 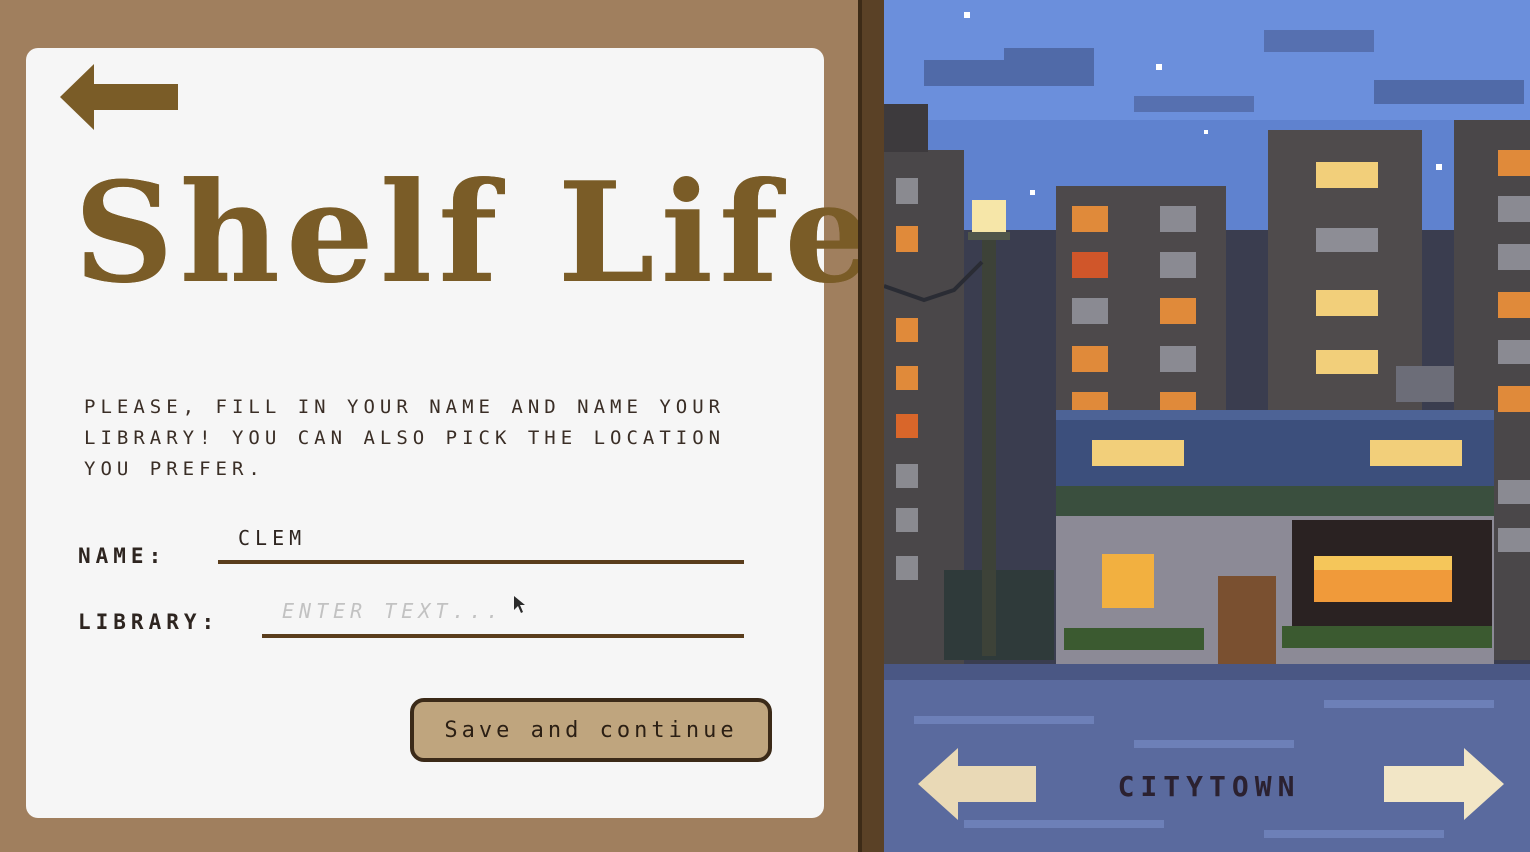 What do you see at coordinates (1444, 784) in the screenshot?
I see `arrow-right-icon` at bounding box center [1444, 784].